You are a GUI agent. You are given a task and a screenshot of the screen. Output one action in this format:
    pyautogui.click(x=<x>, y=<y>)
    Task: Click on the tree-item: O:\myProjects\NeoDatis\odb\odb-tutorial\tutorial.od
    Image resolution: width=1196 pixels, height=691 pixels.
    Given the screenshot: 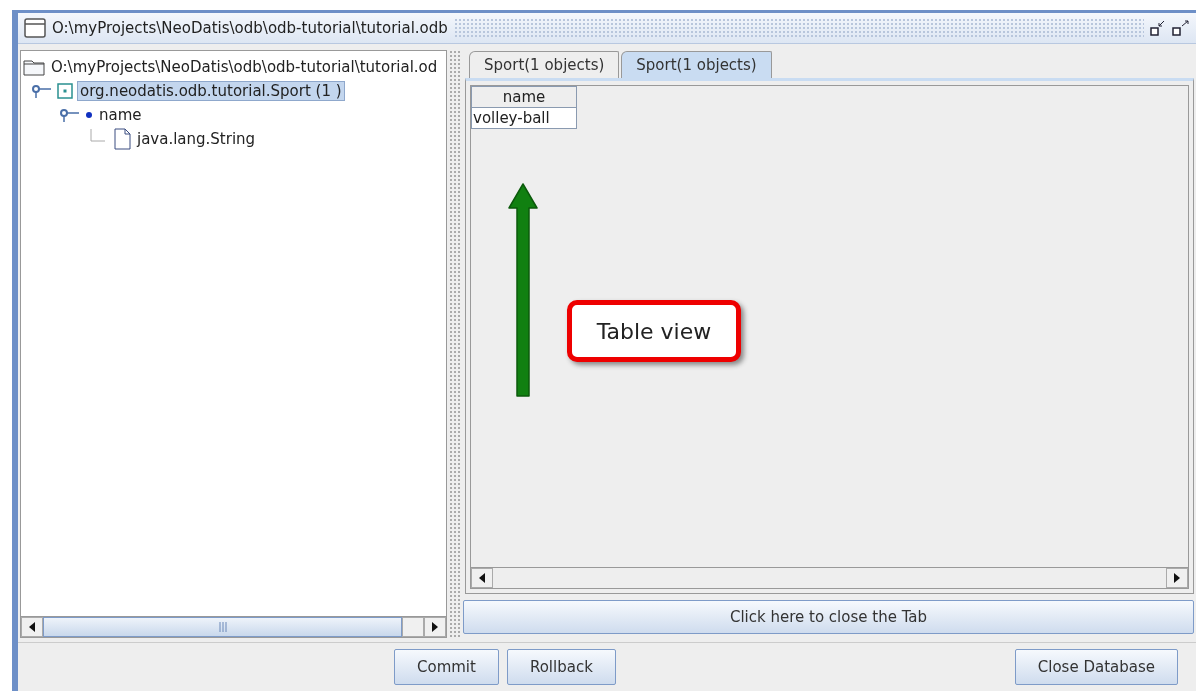 What is the action you would take?
    pyautogui.click(x=244, y=67)
    